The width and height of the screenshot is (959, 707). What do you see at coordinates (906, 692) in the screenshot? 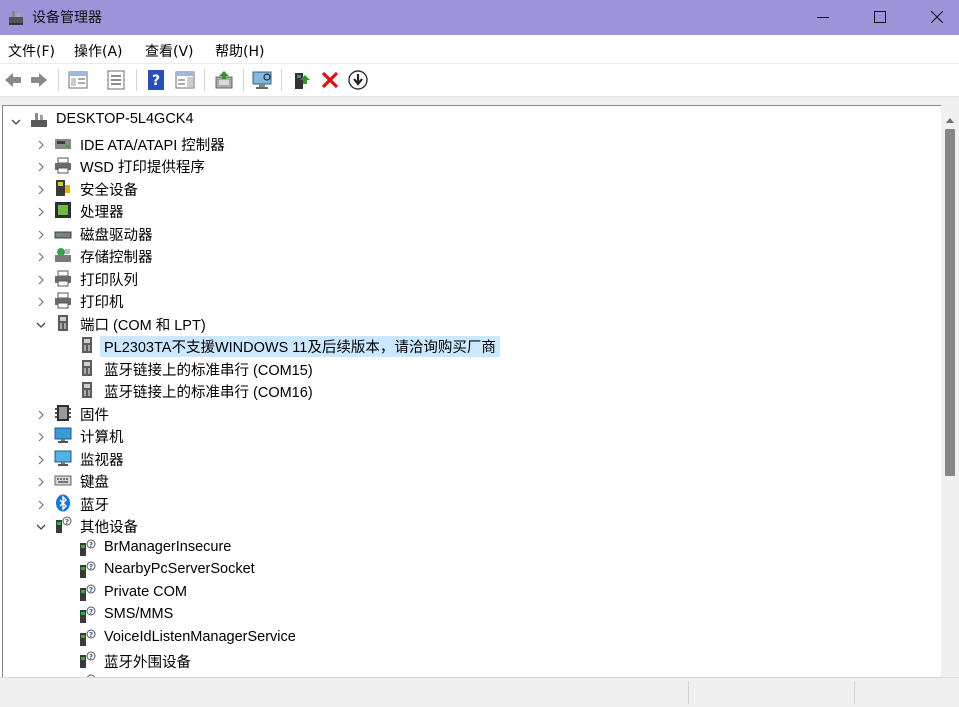
I see `status-pane` at bounding box center [906, 692].